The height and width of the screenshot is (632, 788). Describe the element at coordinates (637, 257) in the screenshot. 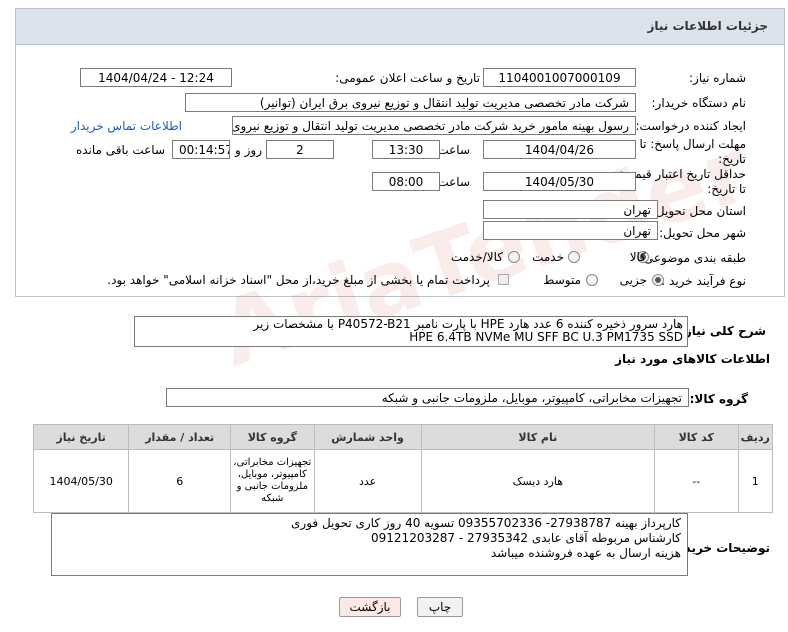

I see `category-option-goods: کالا` at that location.